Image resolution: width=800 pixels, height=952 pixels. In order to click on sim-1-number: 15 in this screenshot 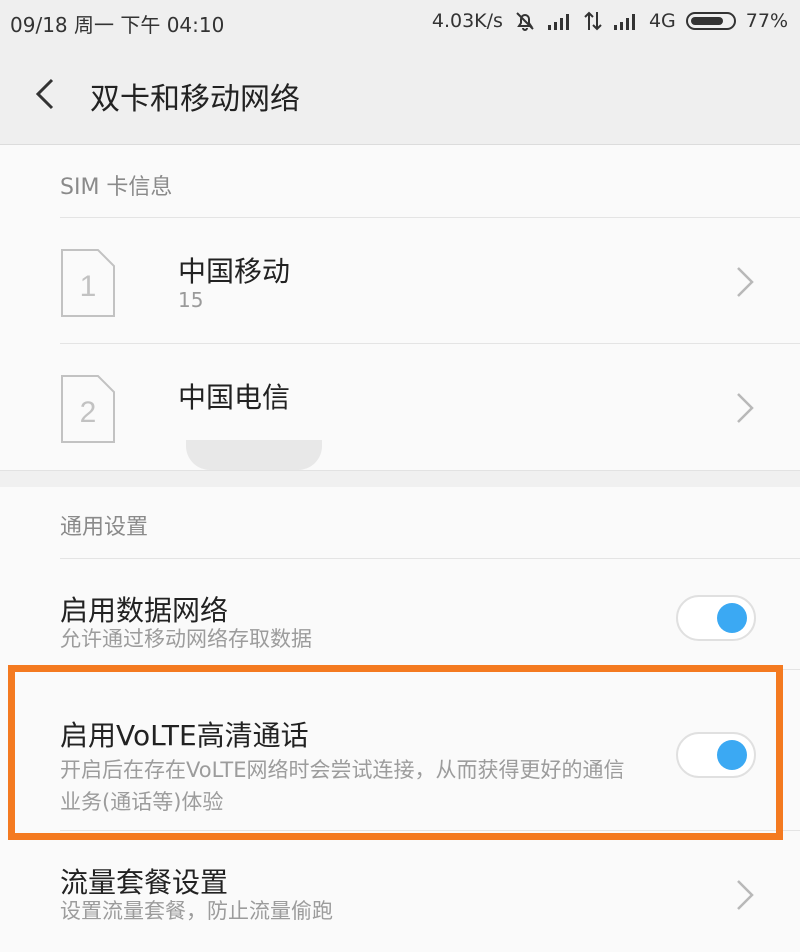, I will do `click(191, 300)`.